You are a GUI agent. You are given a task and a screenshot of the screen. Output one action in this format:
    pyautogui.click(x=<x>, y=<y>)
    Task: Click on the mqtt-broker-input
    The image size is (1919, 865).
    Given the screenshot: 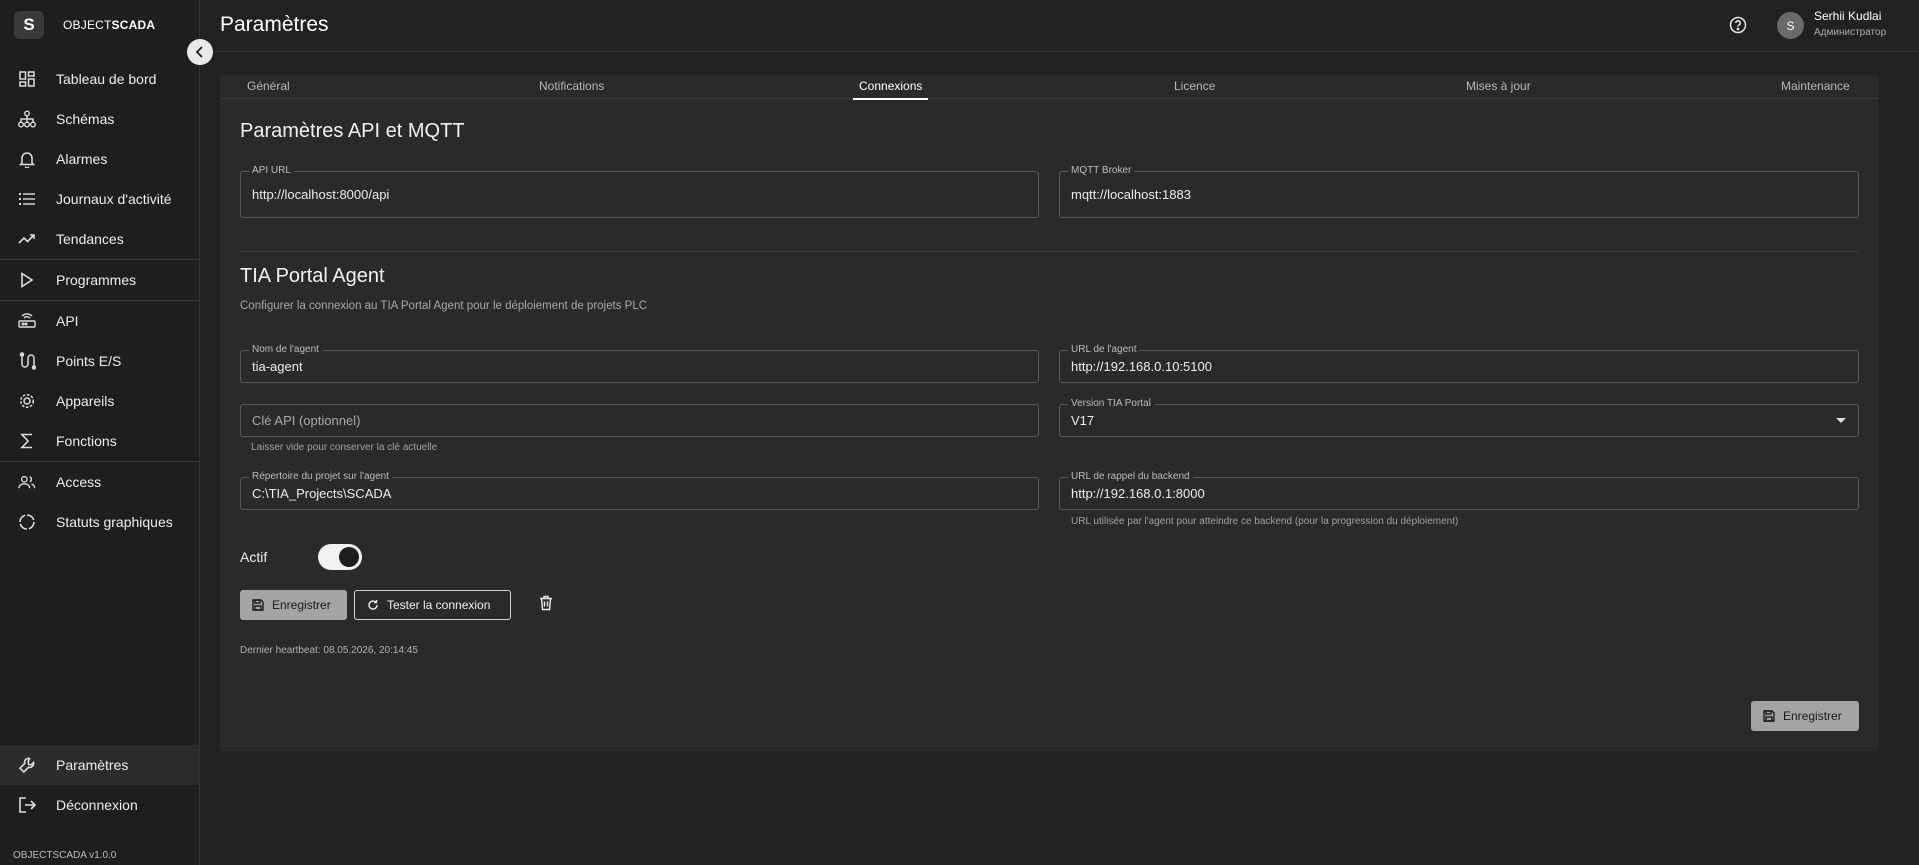 What is the action you would take?
    pyautogui.click(x=1459, y=194)
    